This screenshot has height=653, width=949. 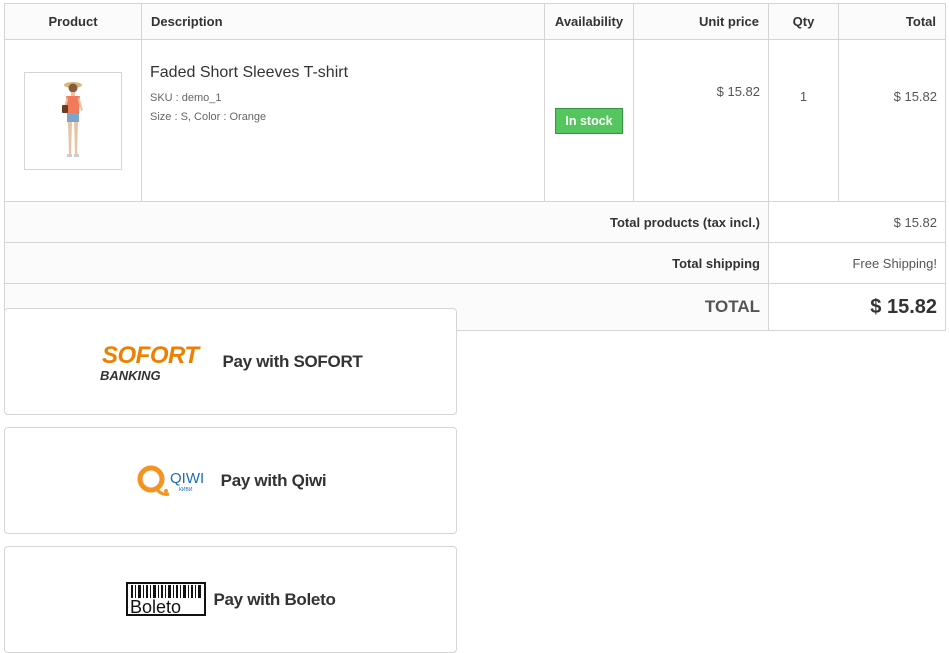 What do you see at coordinates (273, 480) in the screenshot?
I see `pay-qiwi-label: Pay with Qiwi` at bounding box center [273, 480].